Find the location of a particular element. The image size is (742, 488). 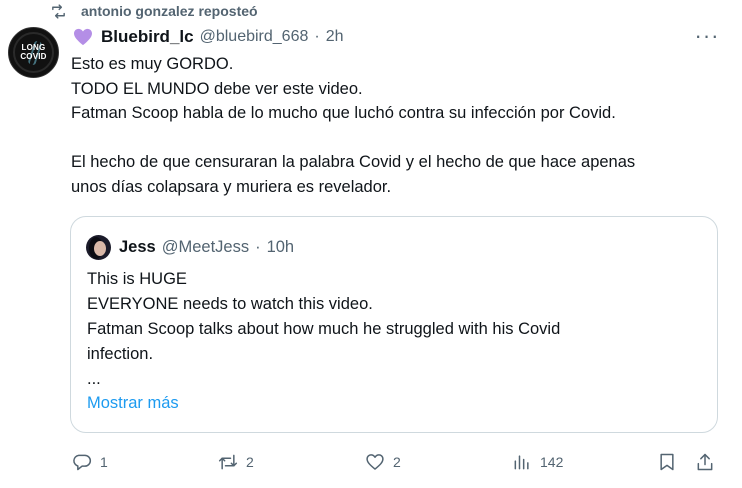

like-count: 2 is located at coordinates (397, 462).